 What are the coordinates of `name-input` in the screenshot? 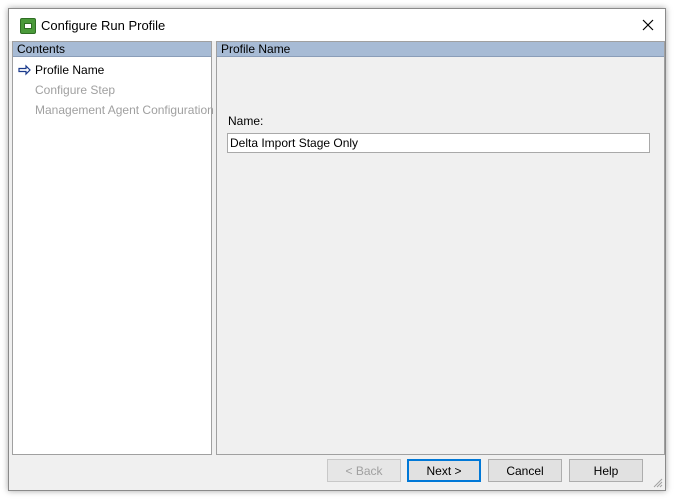 It's located at (438, 143).